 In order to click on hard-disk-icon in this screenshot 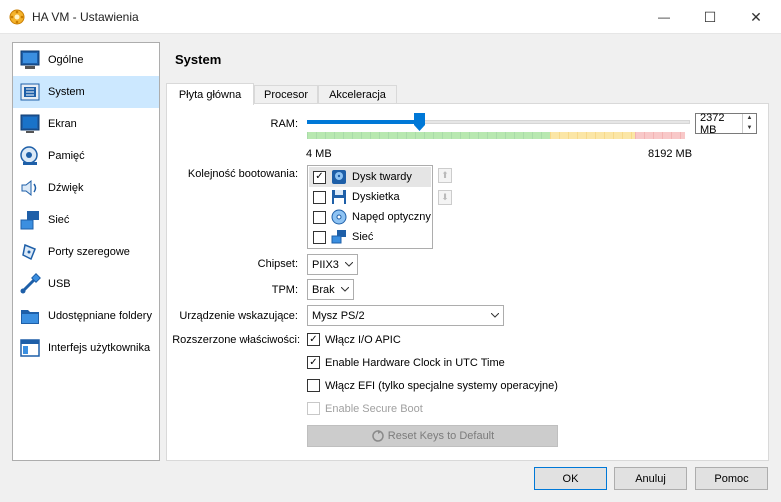, I will do `click(339, 177)`.